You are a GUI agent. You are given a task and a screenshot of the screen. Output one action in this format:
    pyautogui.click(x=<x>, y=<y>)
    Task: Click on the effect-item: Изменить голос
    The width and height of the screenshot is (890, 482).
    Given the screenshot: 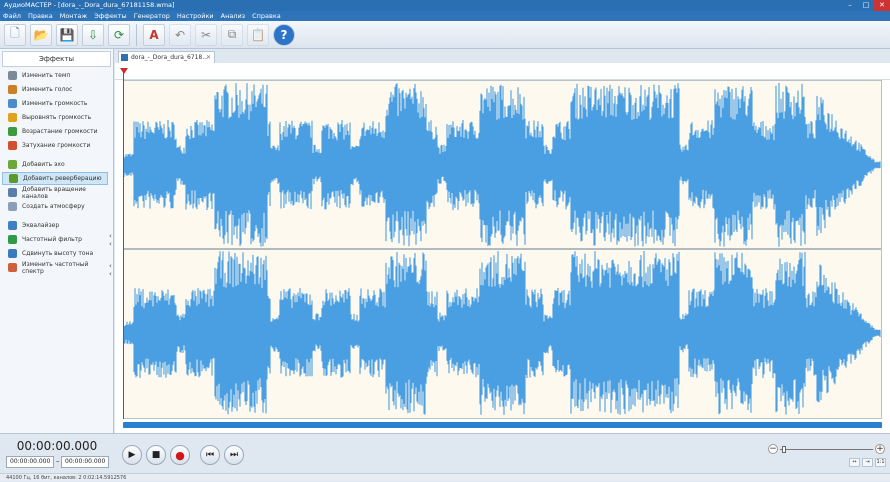 What is the action you would take?
    pyautogui.click(x=55, y=89)
    